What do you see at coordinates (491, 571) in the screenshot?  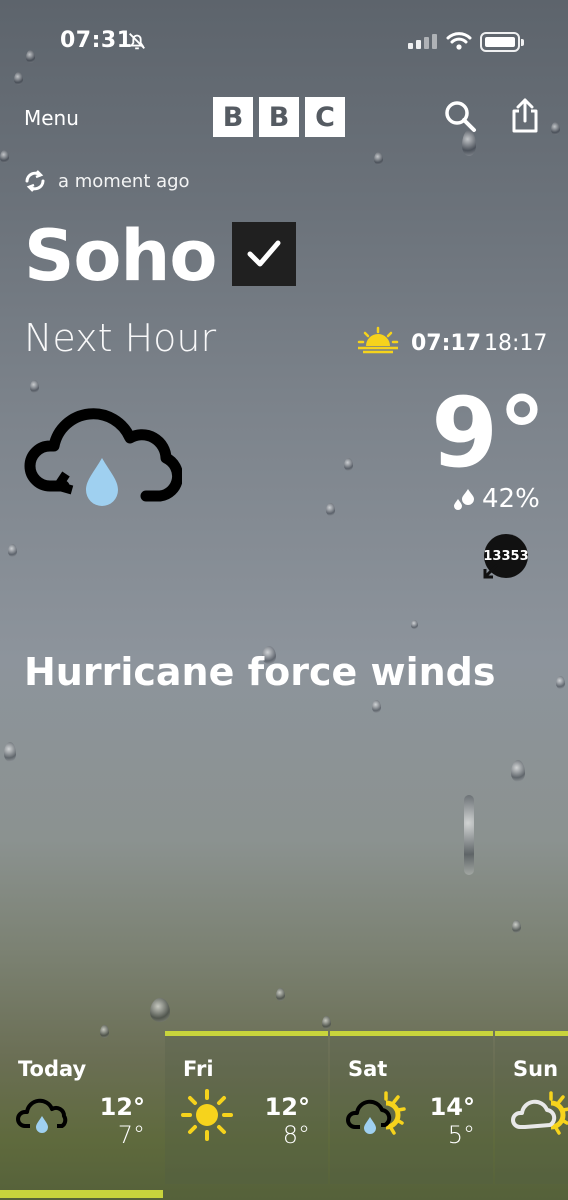 I see `wind-direction-arrow-icon` at bounding box center [491, 571].